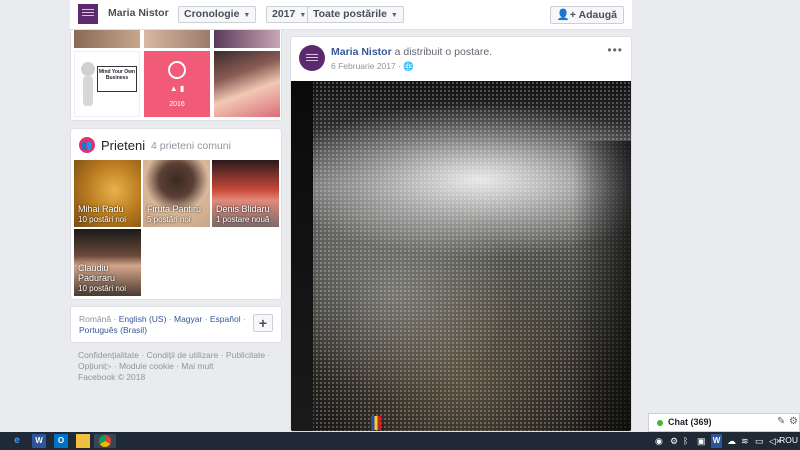 The width and height of the screenshot is (800, 450). I want to click on chat-label: Chat (369), so click(690, 422).